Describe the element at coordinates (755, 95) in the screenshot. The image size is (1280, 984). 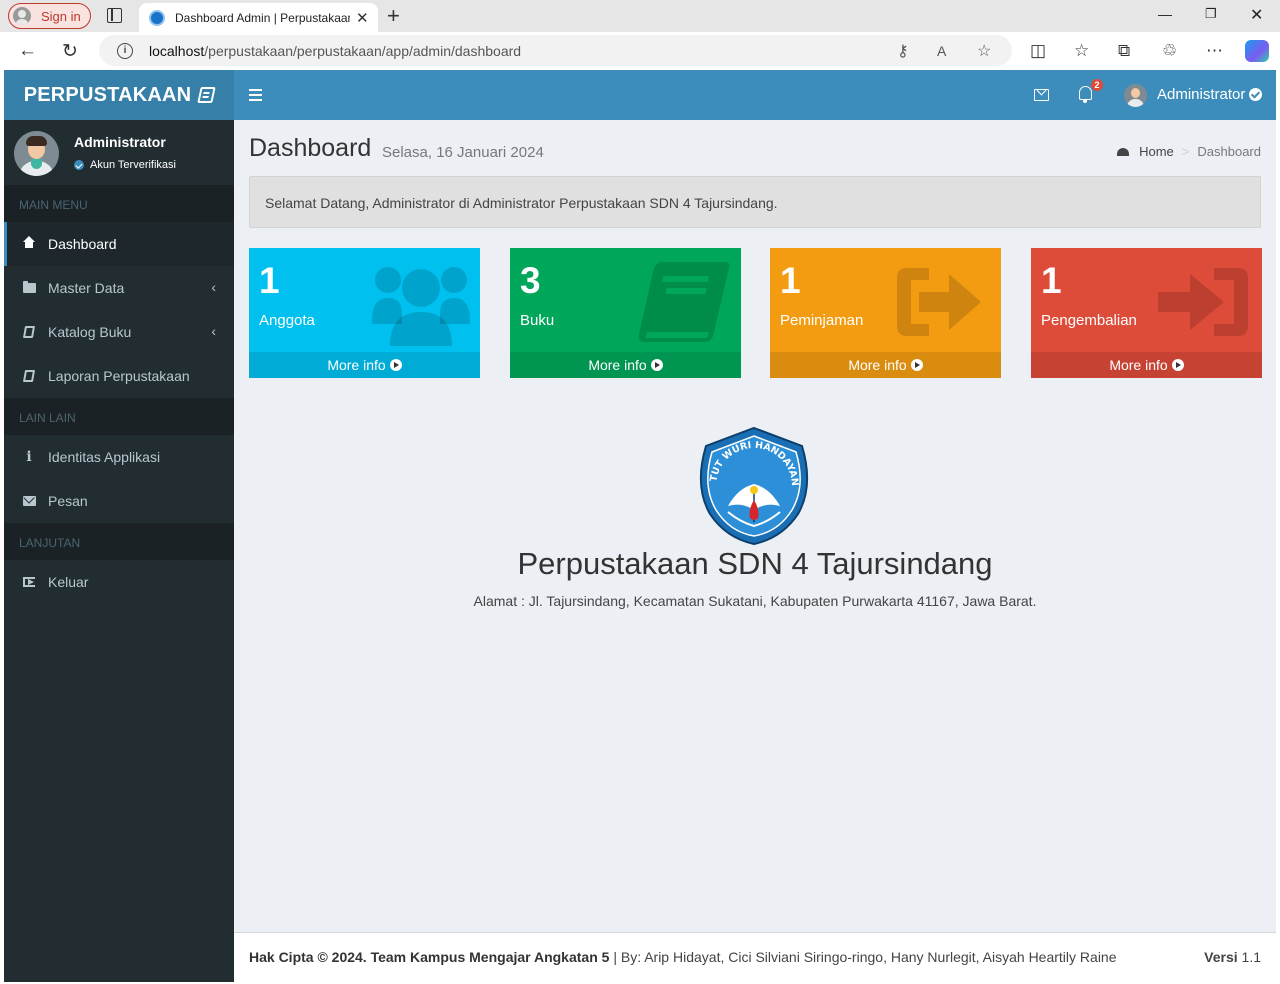
I see `top-navbar: 2 Administrator` at that location.